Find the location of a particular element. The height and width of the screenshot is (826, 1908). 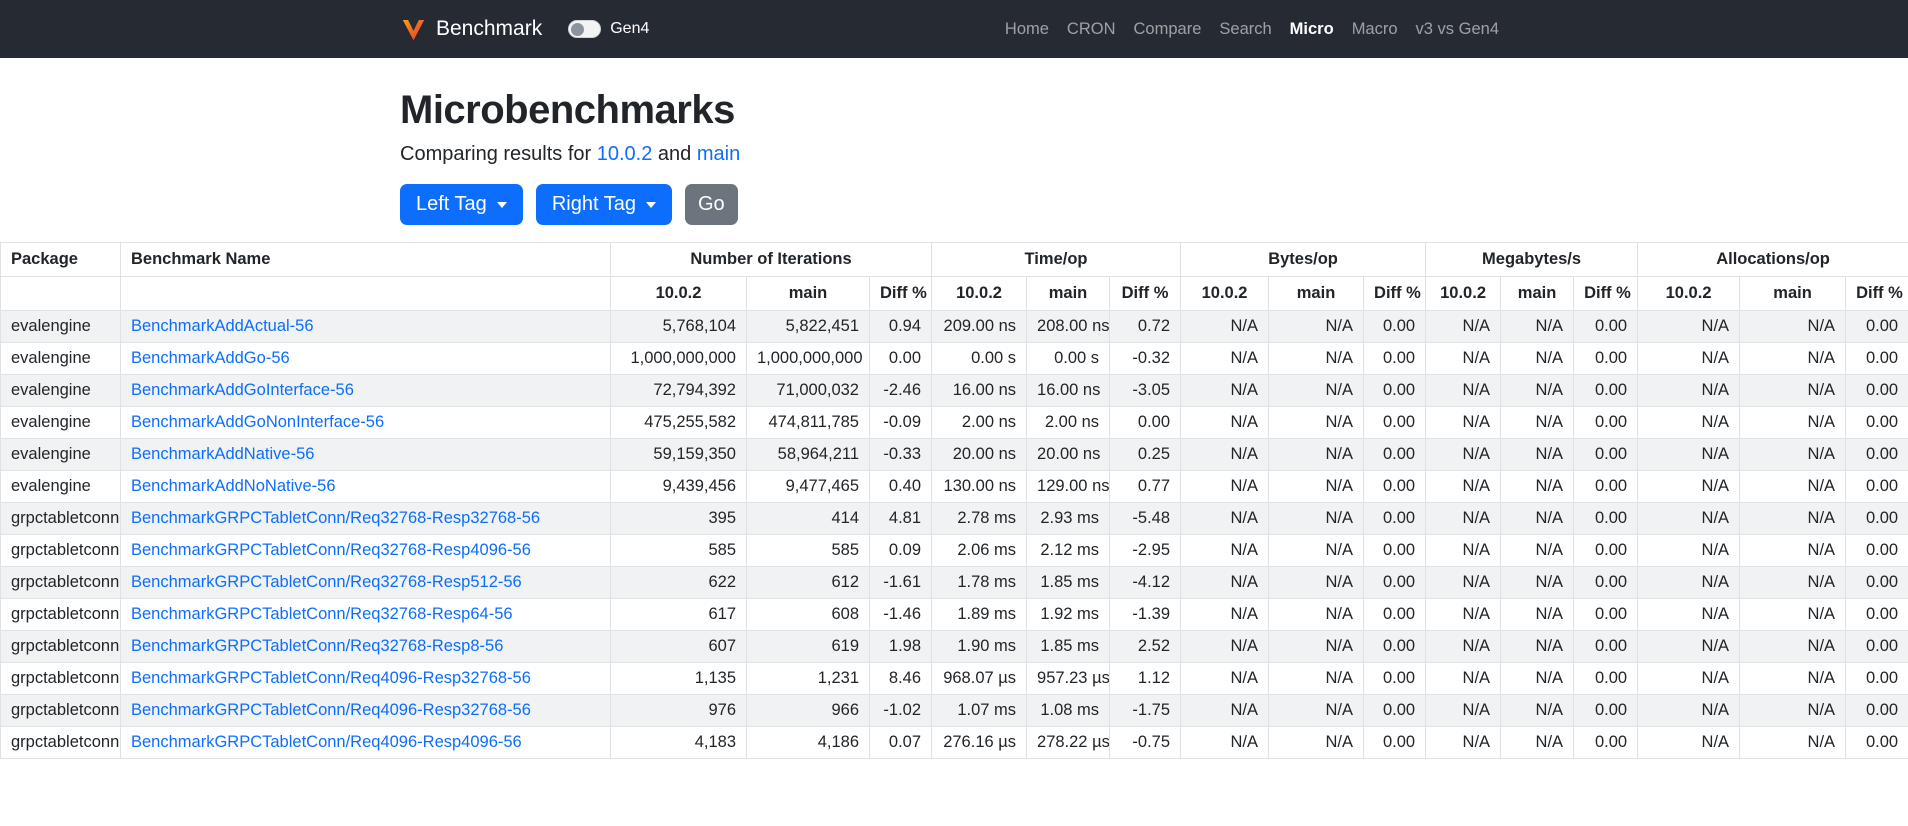

benchmark-link: BenchmarkAddNoNative-56 is located at coordinates (233, 486).